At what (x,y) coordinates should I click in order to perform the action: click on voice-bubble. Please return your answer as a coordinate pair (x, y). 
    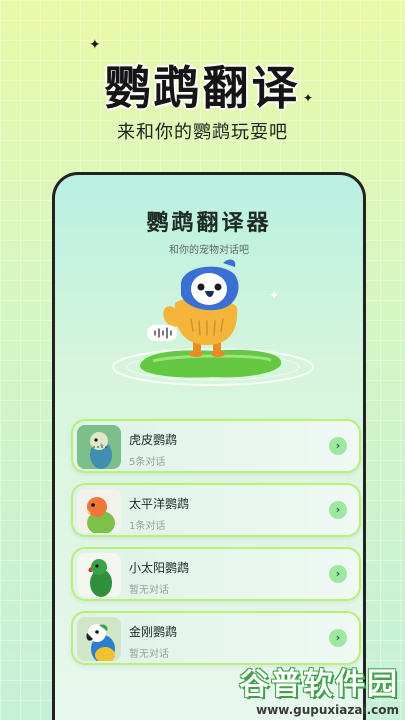
    Looking at the image, I should click on (162, 333).